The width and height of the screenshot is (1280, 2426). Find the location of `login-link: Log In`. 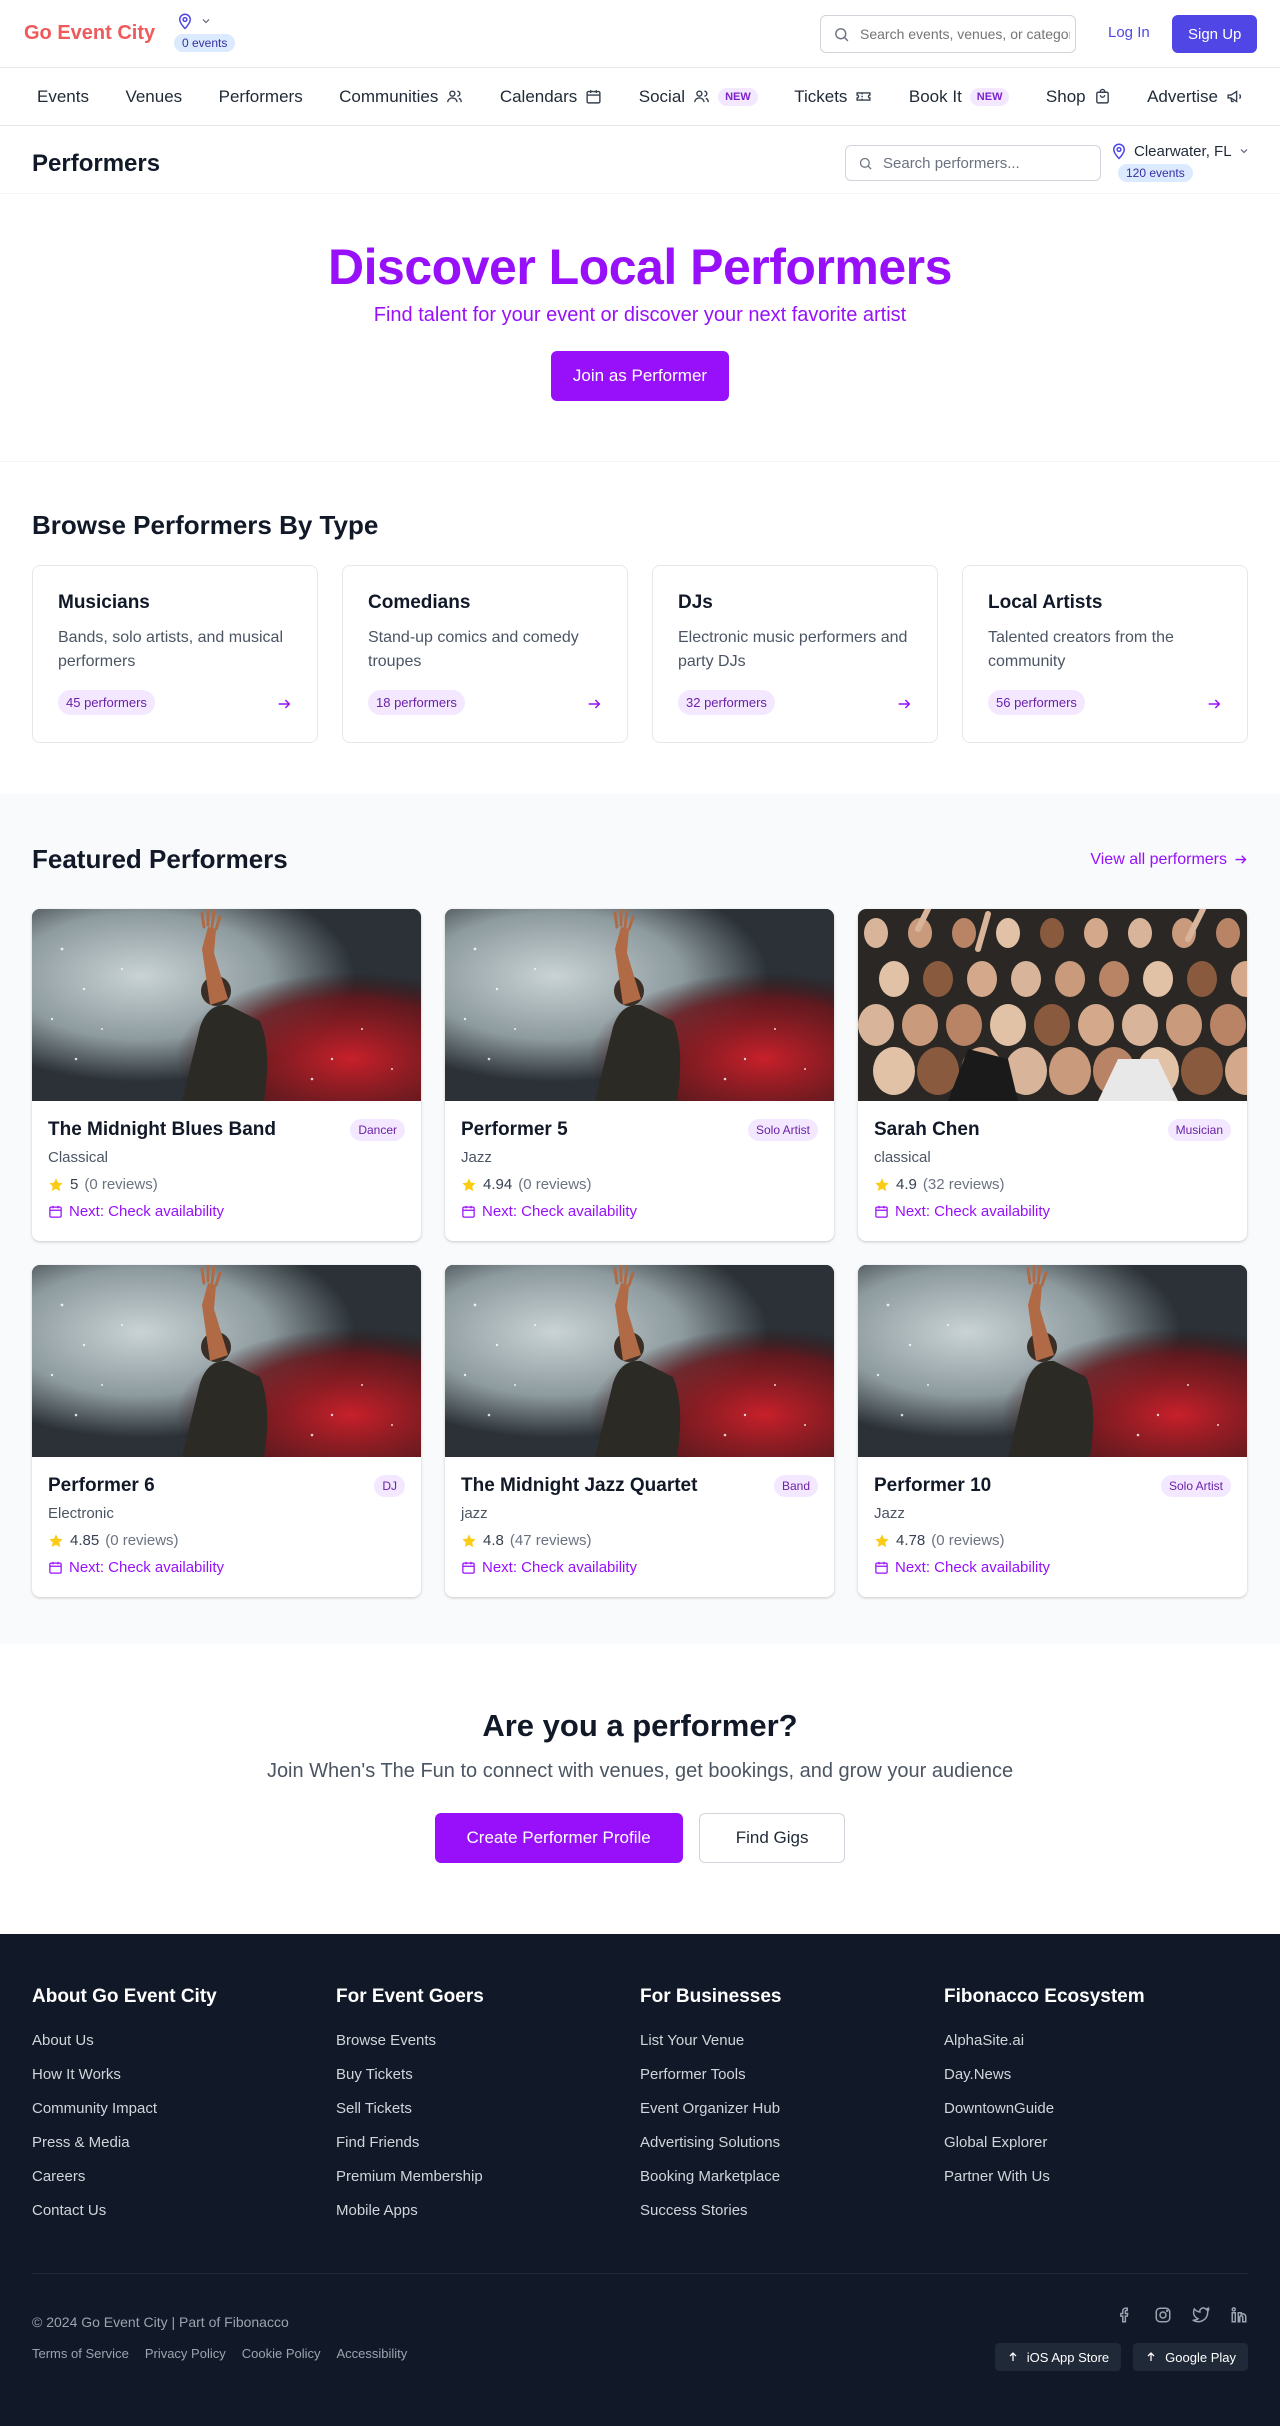

login-link: Log In is located at coordinates (1129, 32).